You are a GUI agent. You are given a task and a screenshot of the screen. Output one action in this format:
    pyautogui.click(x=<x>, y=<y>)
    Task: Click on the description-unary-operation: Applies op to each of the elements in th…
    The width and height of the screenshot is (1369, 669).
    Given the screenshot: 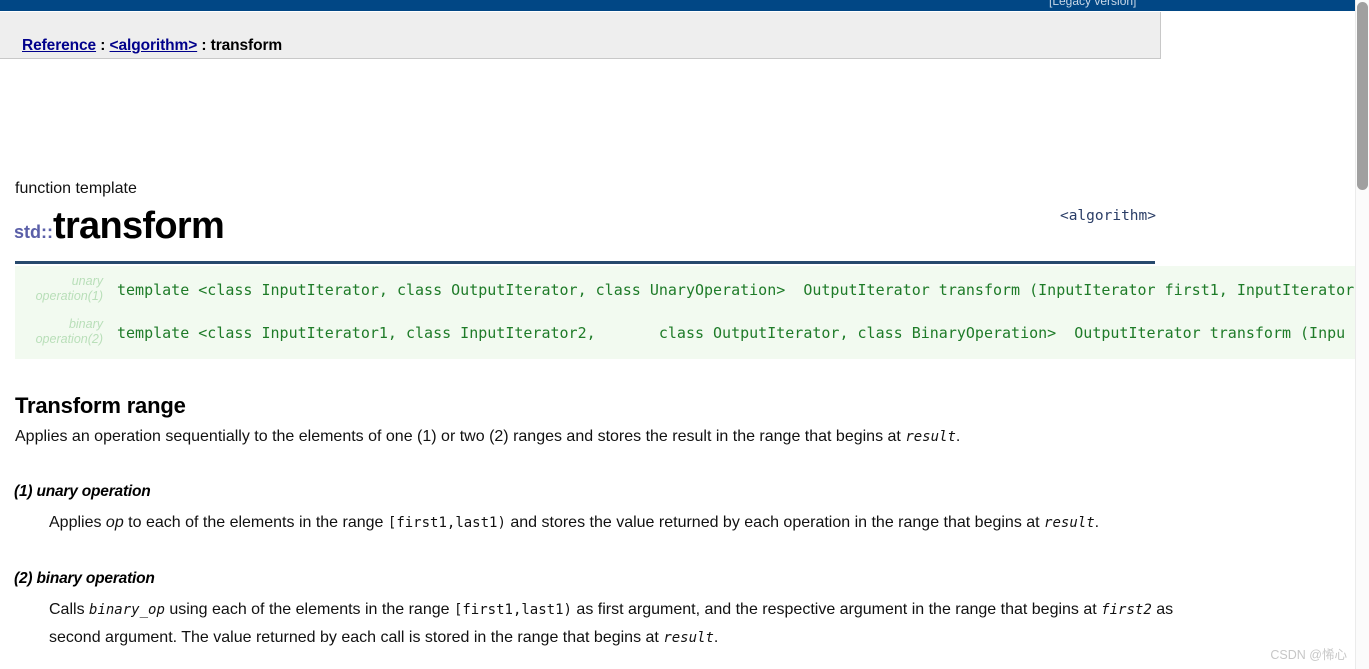 What is the action you would take?
    pyautogui.click(x=614, y=523)
    